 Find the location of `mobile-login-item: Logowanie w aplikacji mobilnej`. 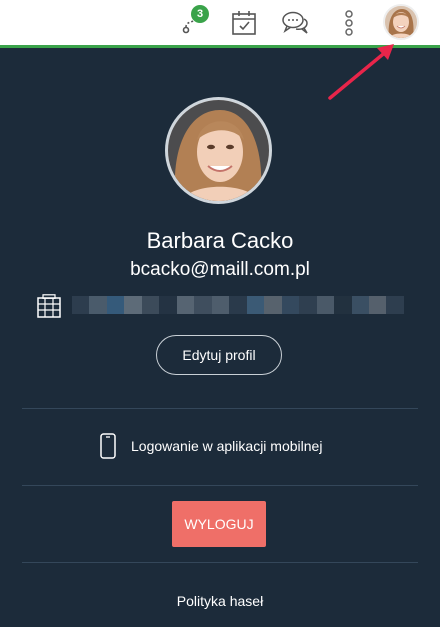

mobile-login-item: Logowanie w aplikacji mobilnej is located at coordinates (220, 446).